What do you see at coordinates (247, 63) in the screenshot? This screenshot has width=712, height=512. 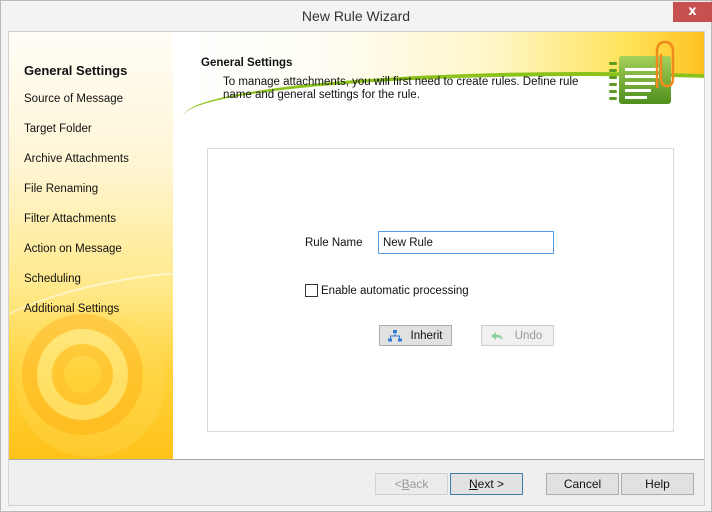 I see `step-title: General Settings` at bounding box center [247, 63].